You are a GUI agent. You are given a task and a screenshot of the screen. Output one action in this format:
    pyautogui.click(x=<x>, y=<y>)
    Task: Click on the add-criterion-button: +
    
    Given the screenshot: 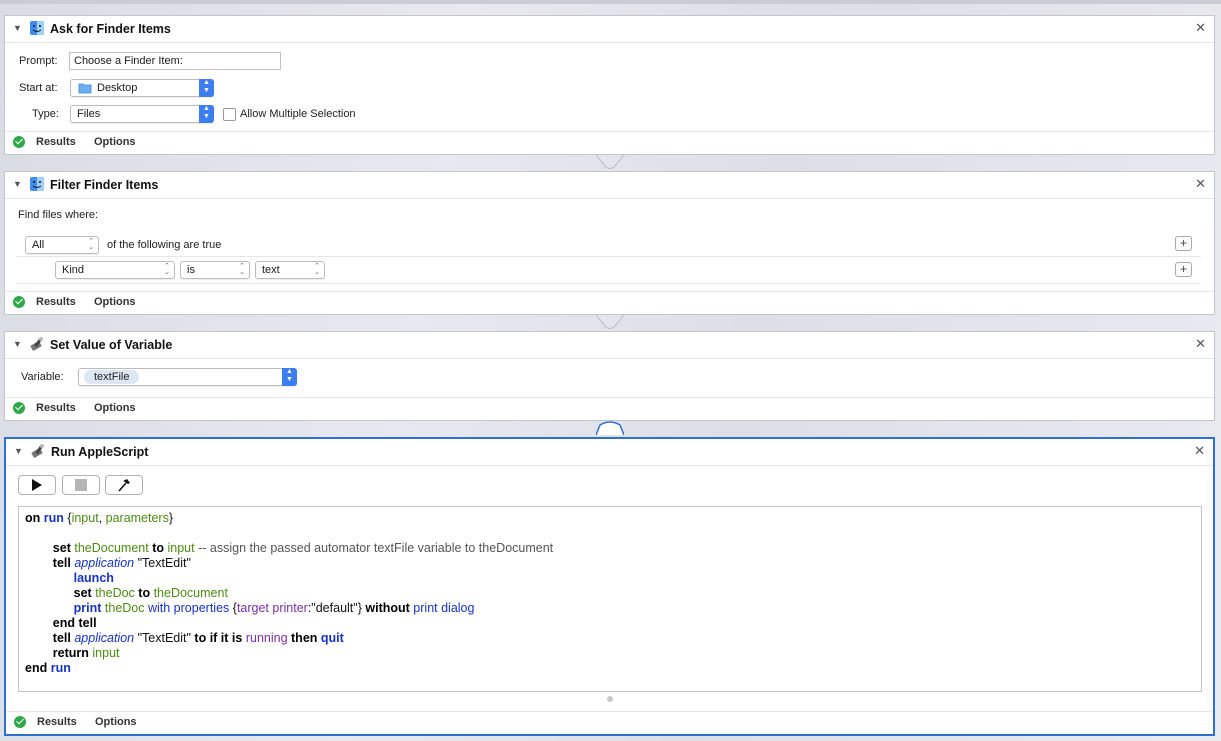 What is the action you would take?
    pyautogui.click(x=1183, y=243)
    